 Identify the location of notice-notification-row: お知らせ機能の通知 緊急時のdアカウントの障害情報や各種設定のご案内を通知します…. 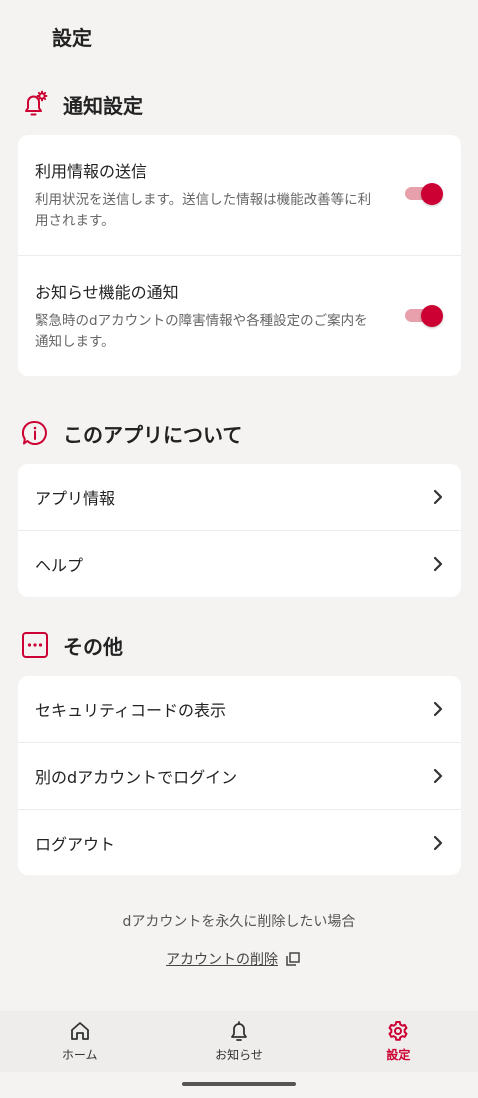
(239, 316).